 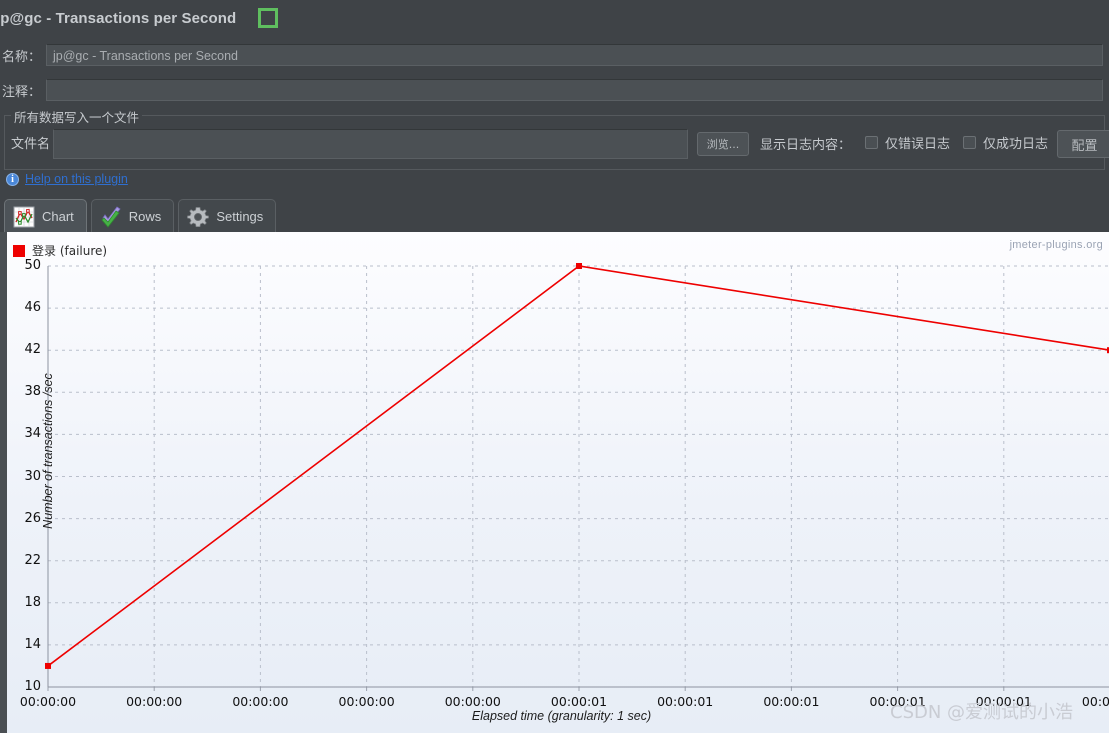 I want to click on y-axis-tick: 34, so click(x=32, y=434).